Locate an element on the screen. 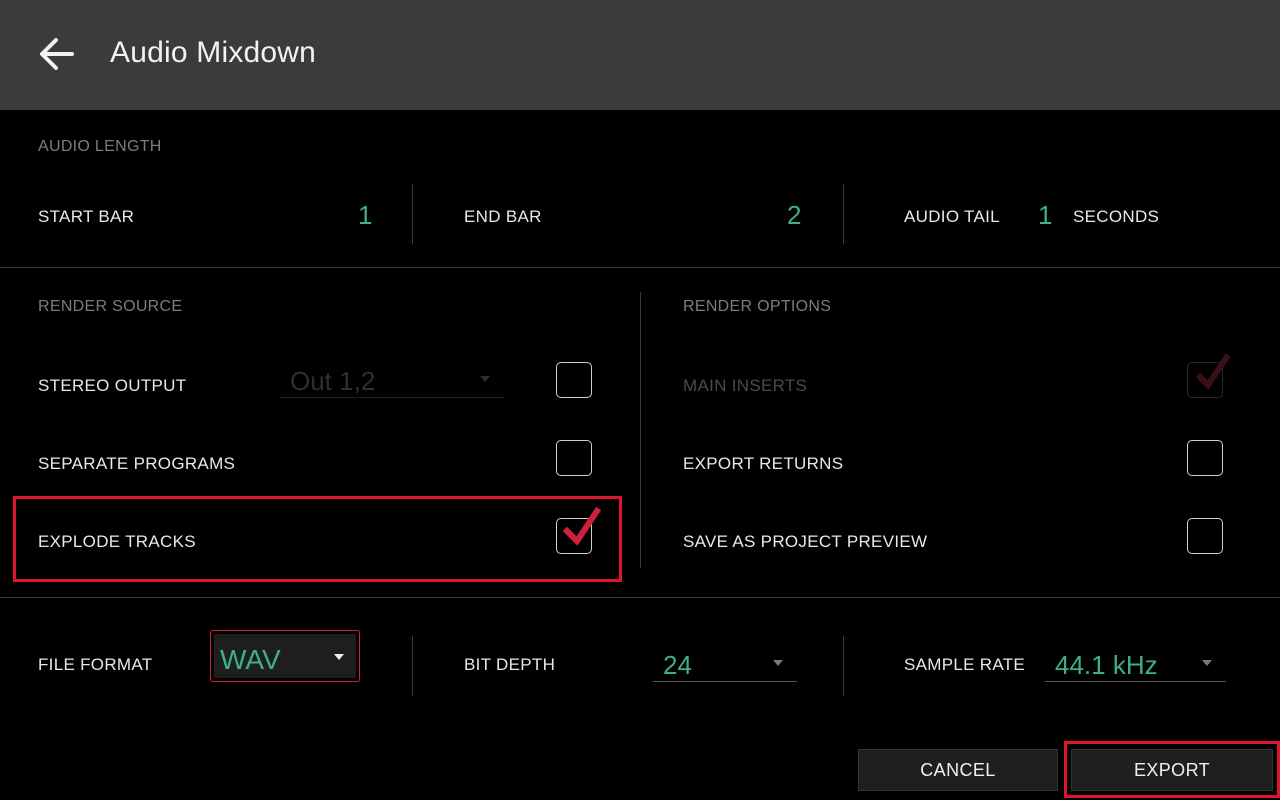 This screenshot has height=800, width=1280. file-format-label: FILE FORMAT is located at coordinates (95, 664).